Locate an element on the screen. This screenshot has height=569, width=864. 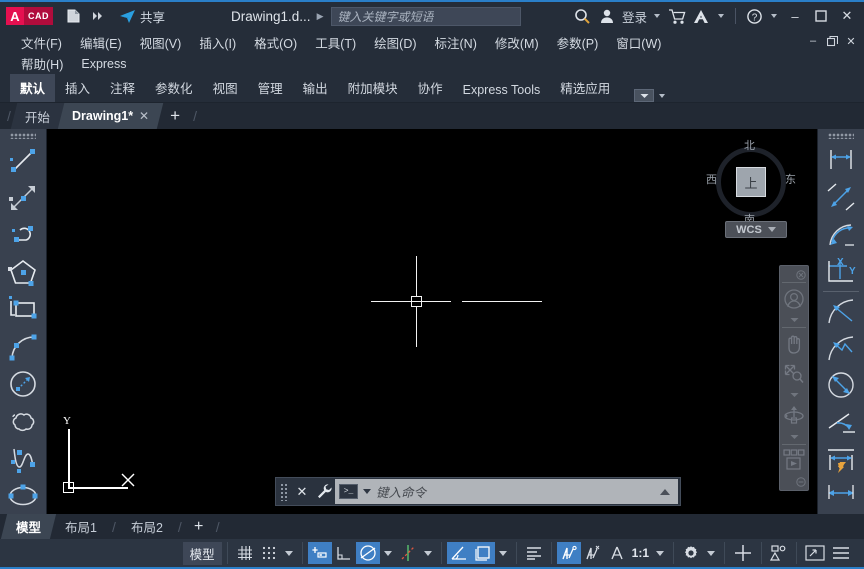
minimize-button: – is located at coordinates (795, 16).